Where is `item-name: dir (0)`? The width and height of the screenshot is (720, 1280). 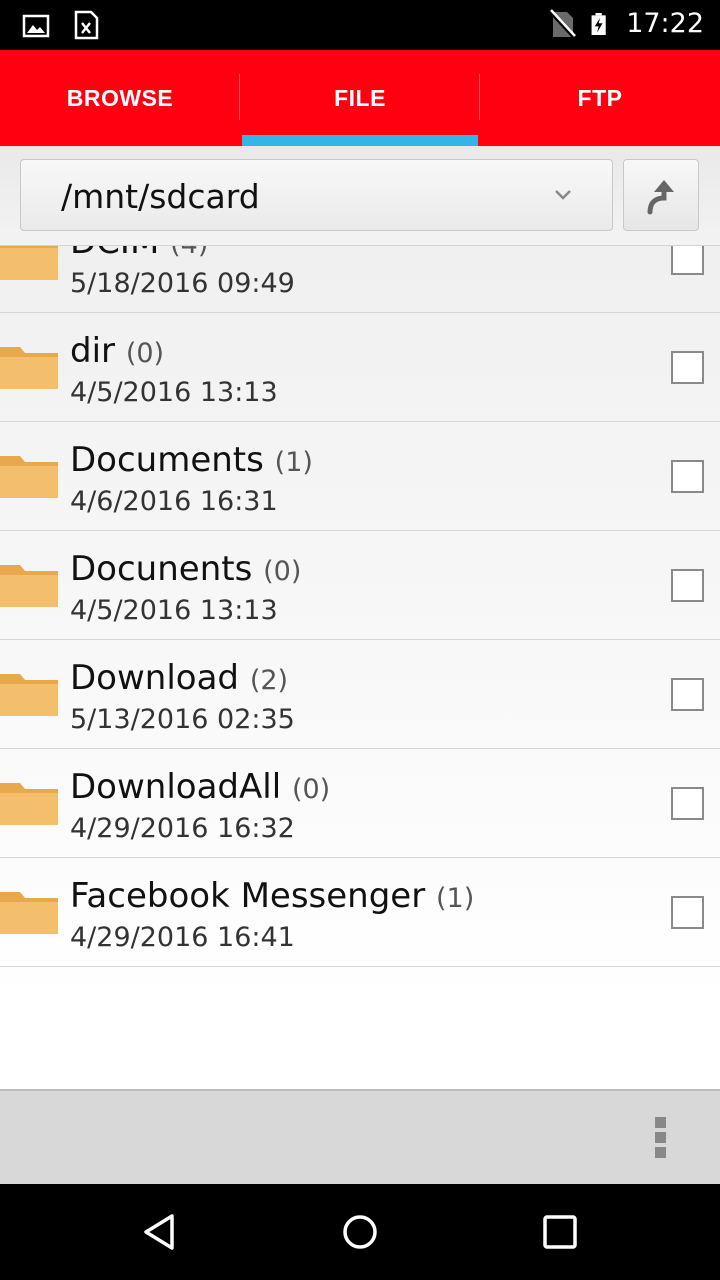 item-name: dir (0) is located at coordinates (117, 351).